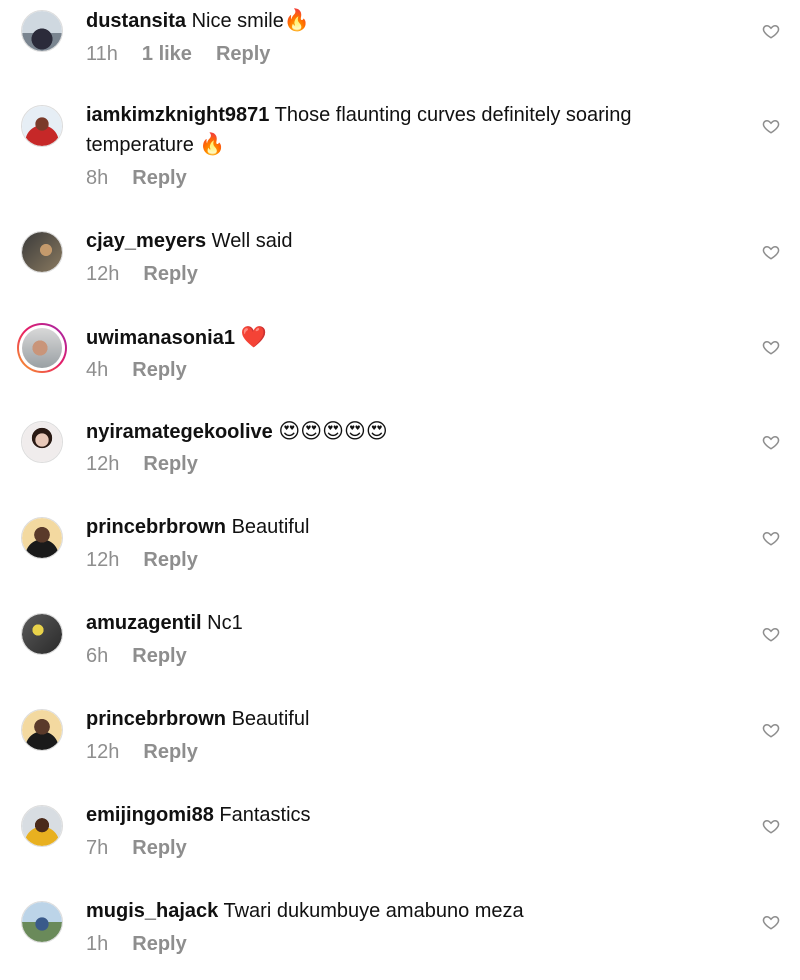 Image resolution: width=800 pixels, height=980 pixels. Describe the element at coordinates (177, 115) in the screenshot. I see `comment-username: iamkimzknight9871` at that location.